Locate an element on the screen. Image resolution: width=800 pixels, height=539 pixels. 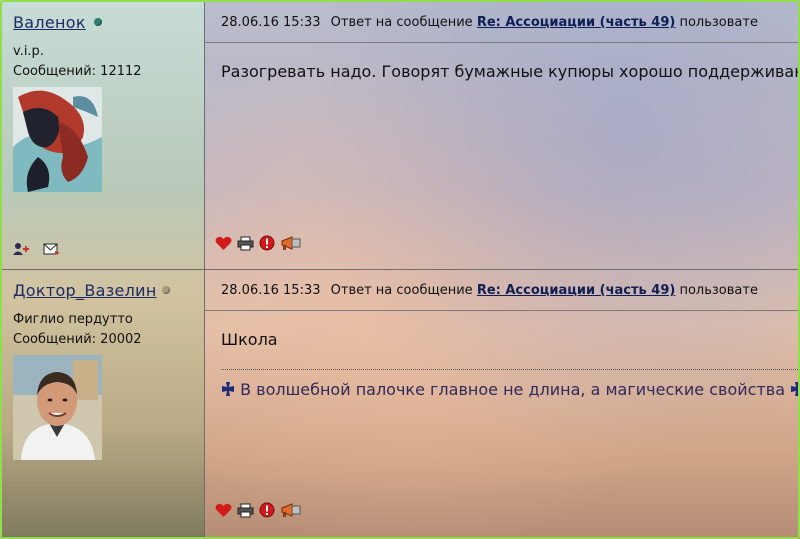
offline-status-icon is located at coordinates (166, 290).